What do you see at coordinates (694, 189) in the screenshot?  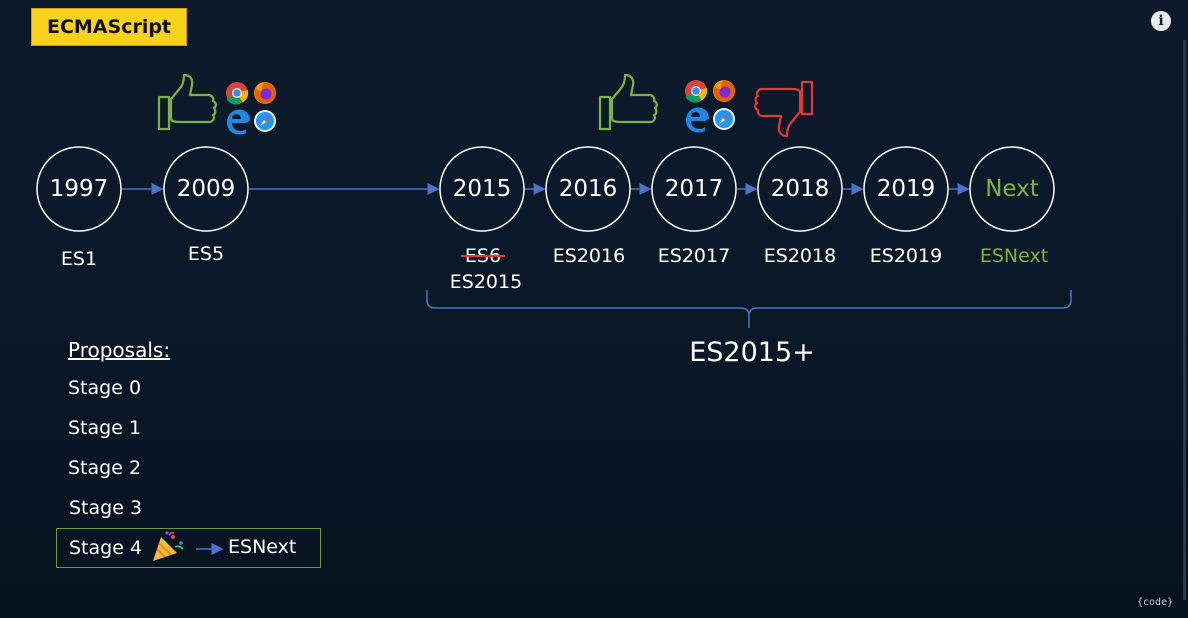 I see `year-2017: 2017` at bounding box center [694, 189].